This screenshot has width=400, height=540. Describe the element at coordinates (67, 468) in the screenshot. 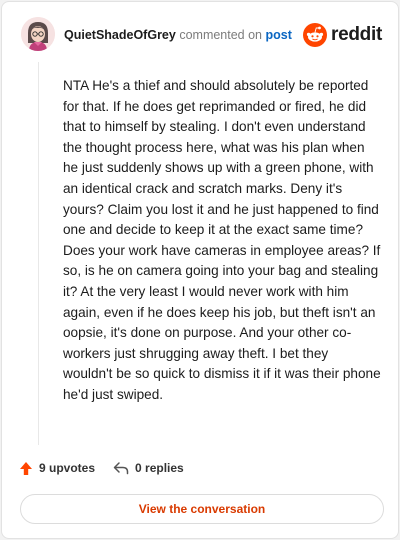

I see `upvote-count: 9 upvotes` at that location.